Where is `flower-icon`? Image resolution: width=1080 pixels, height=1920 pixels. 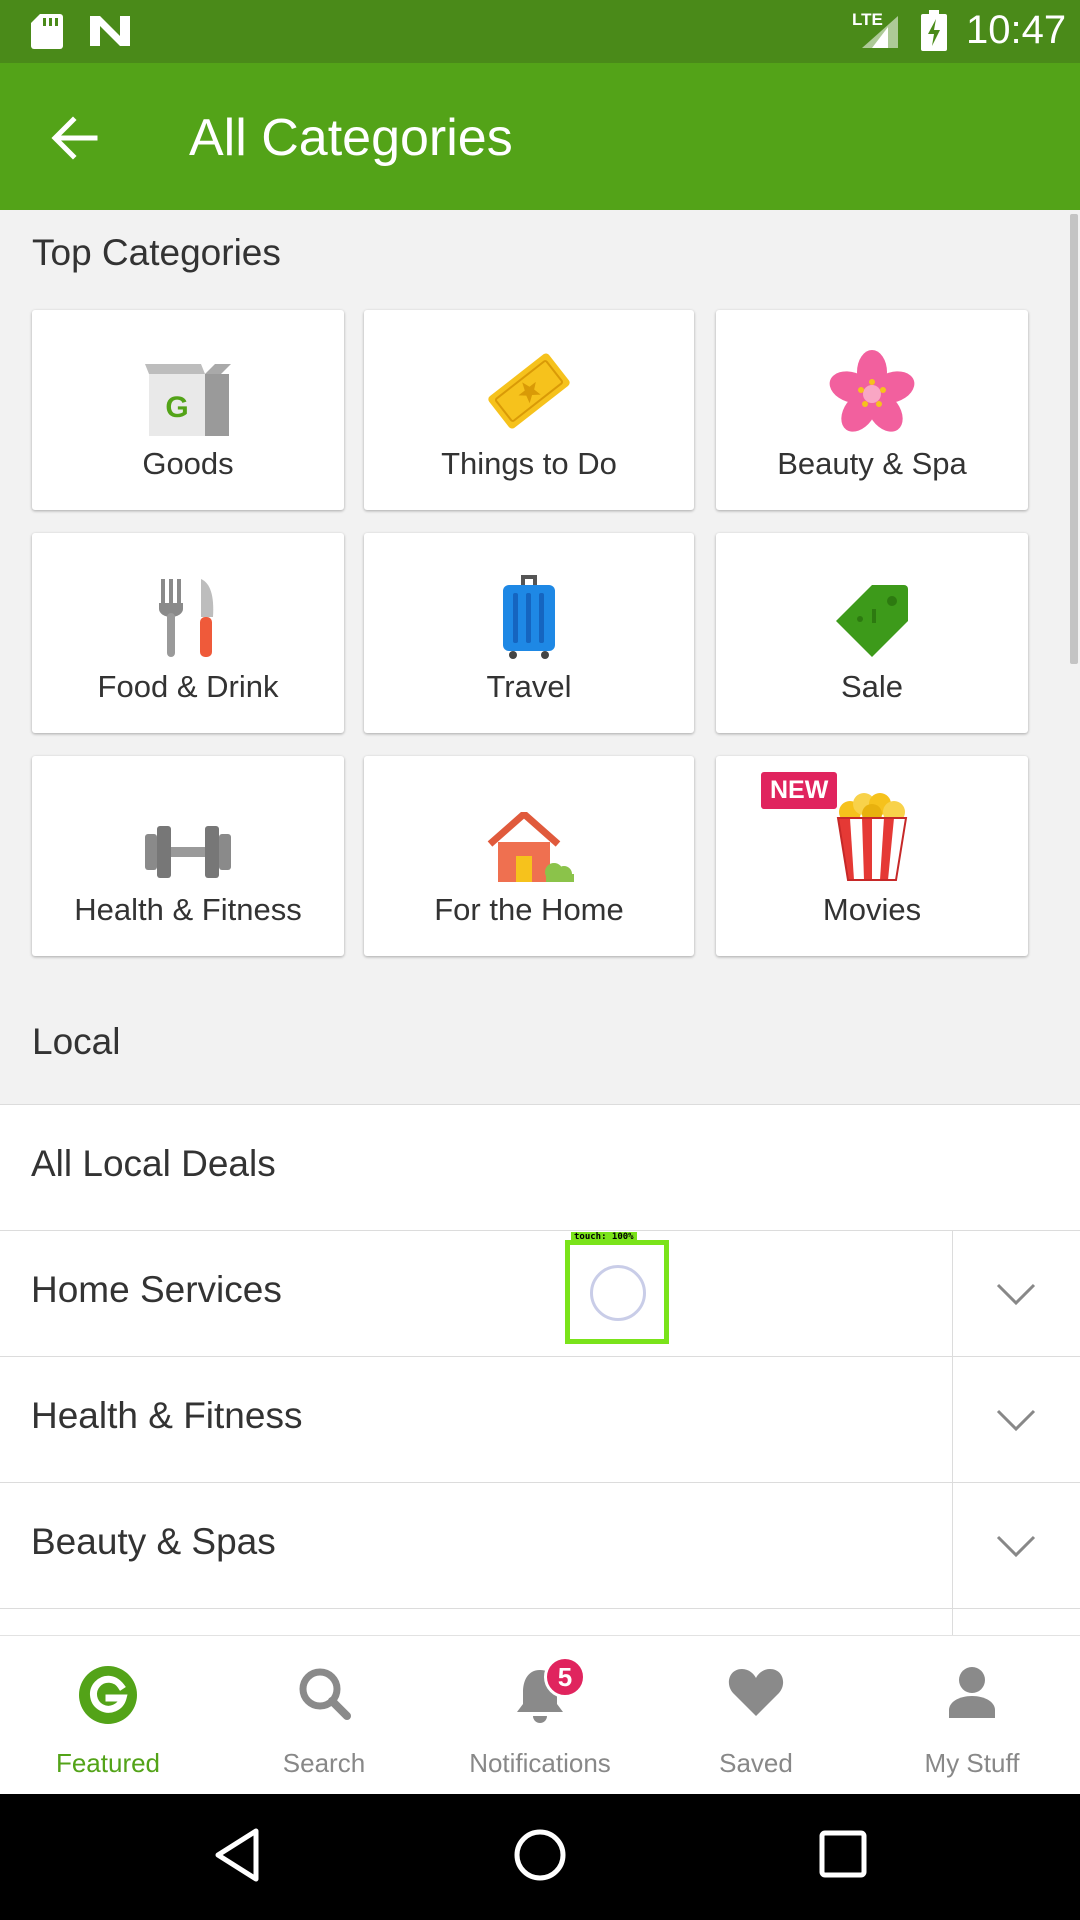 flower-icon is located at coordinates (872, 391).